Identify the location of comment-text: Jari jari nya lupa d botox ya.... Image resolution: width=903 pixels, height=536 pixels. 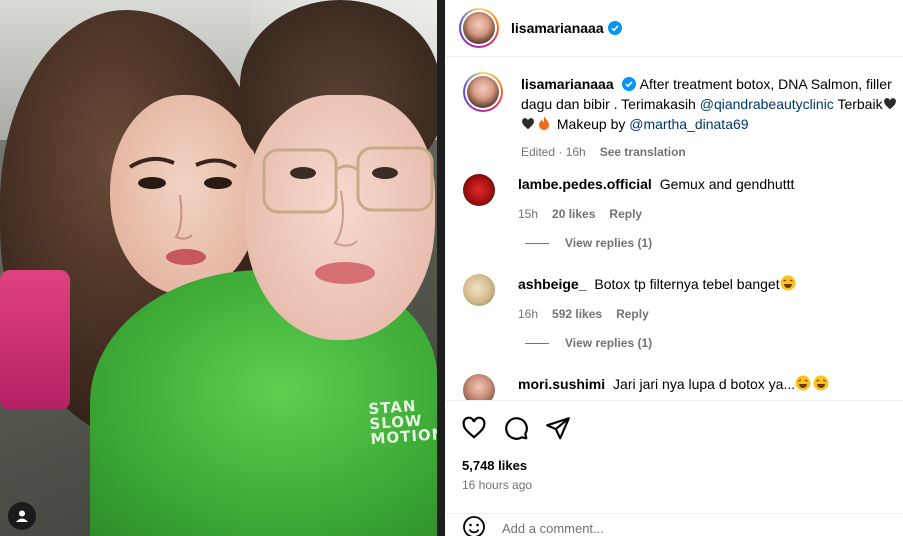
(704, 384).